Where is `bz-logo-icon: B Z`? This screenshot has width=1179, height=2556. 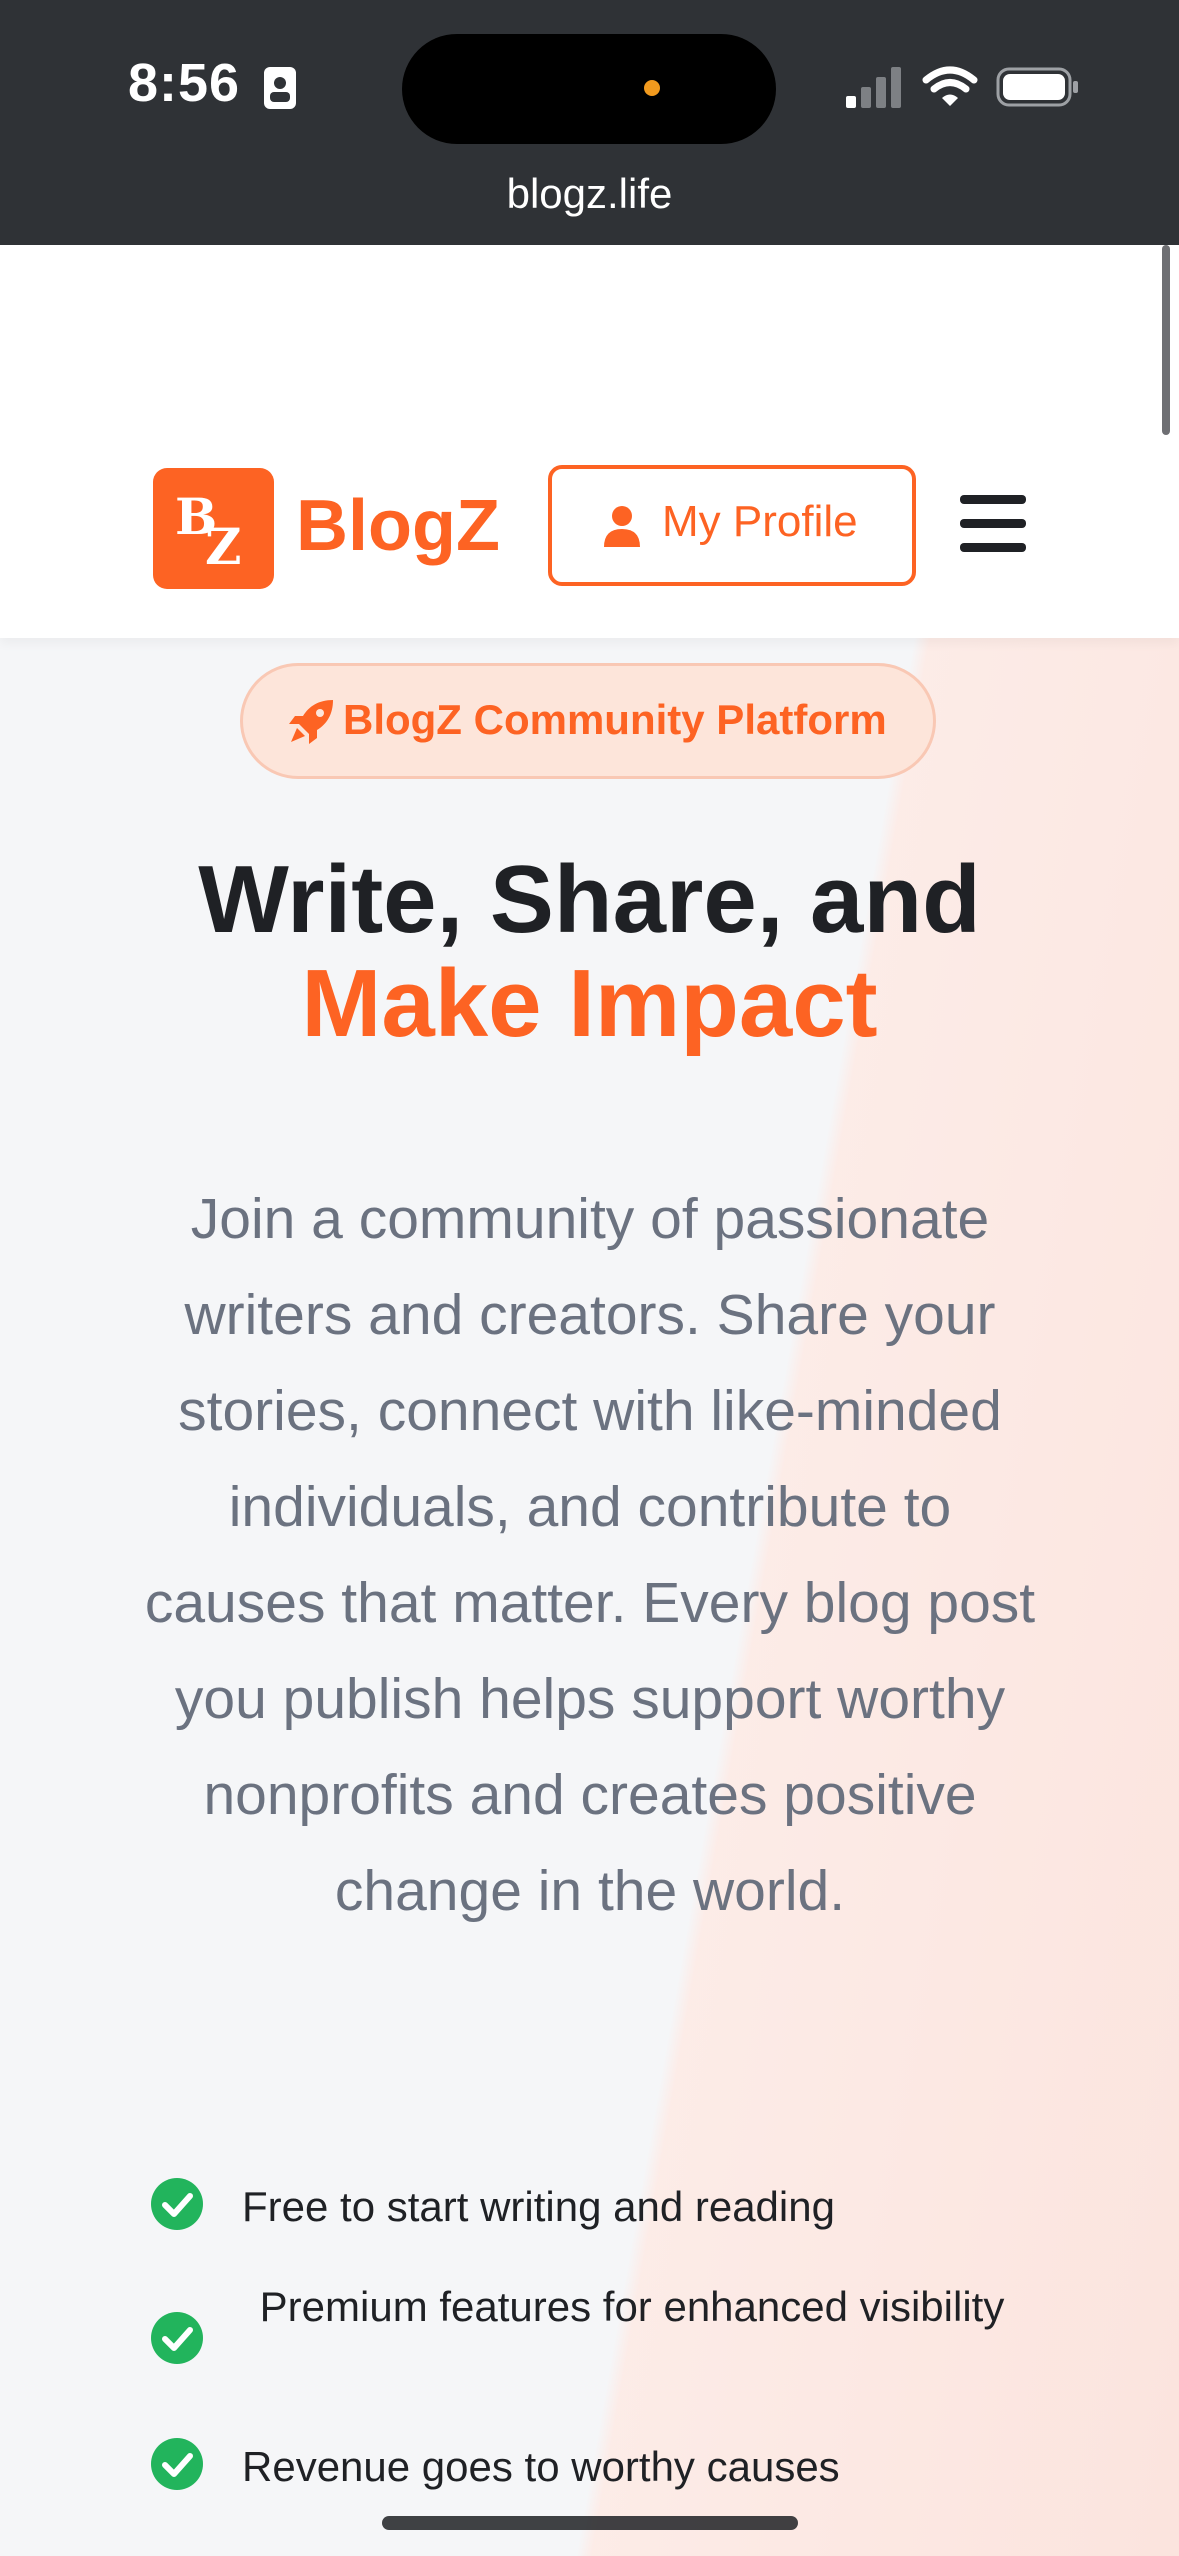
bz-logo-icon: B Z is located at coordinates (208, 531).